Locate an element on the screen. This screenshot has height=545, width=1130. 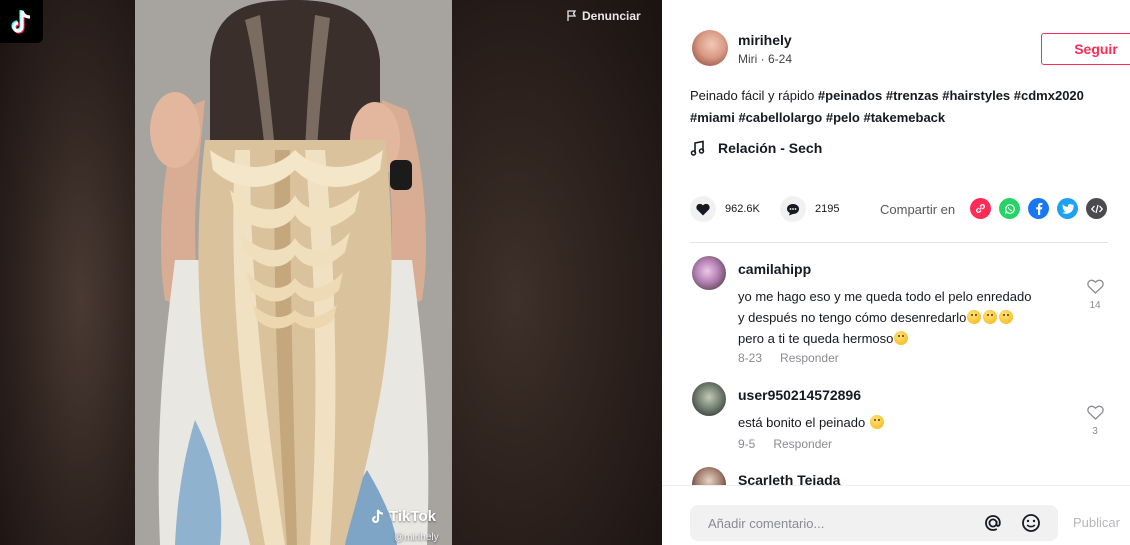
hashtag-link: #pelo is located at coordinates (843, 117).